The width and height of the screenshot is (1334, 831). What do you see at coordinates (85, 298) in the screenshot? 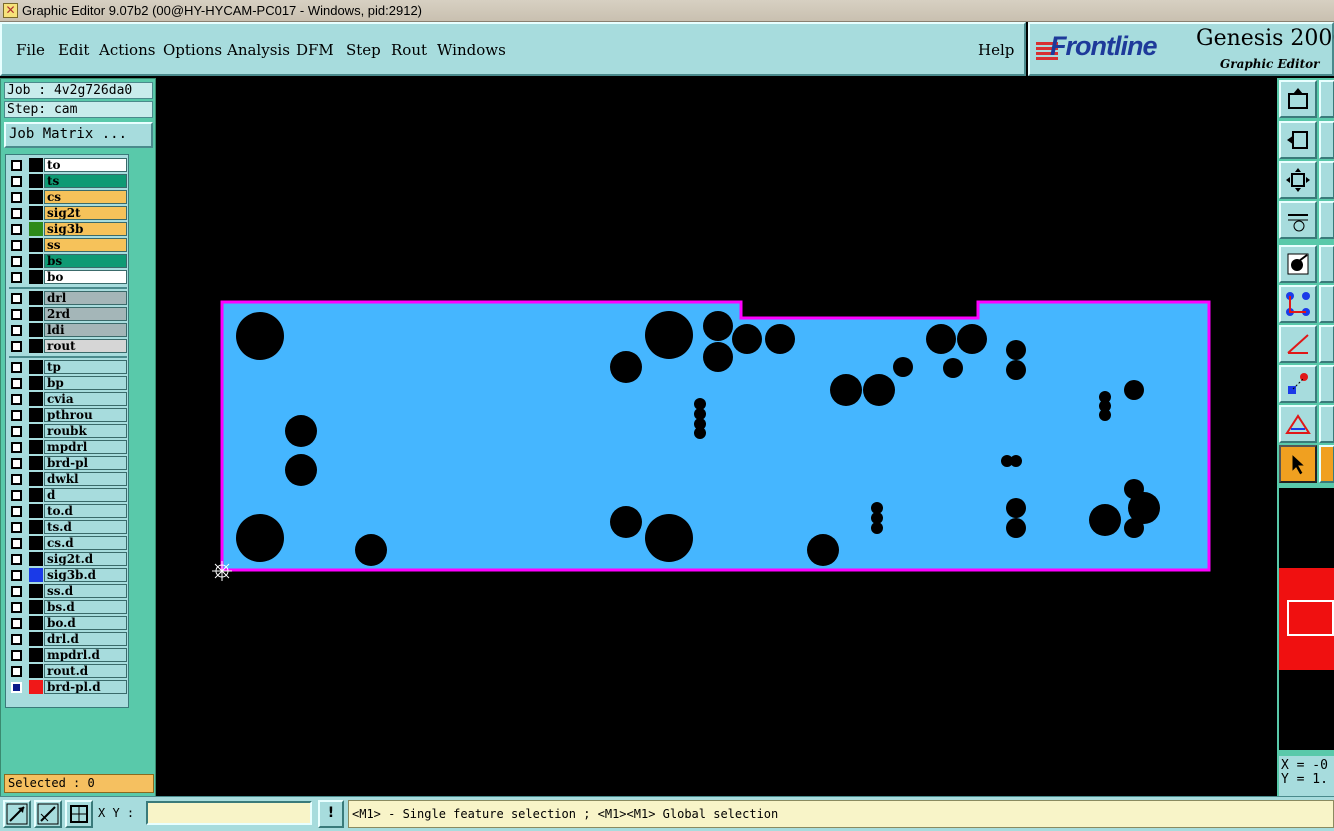
I see `layer-name: drl` at bounding box center [85, 298].